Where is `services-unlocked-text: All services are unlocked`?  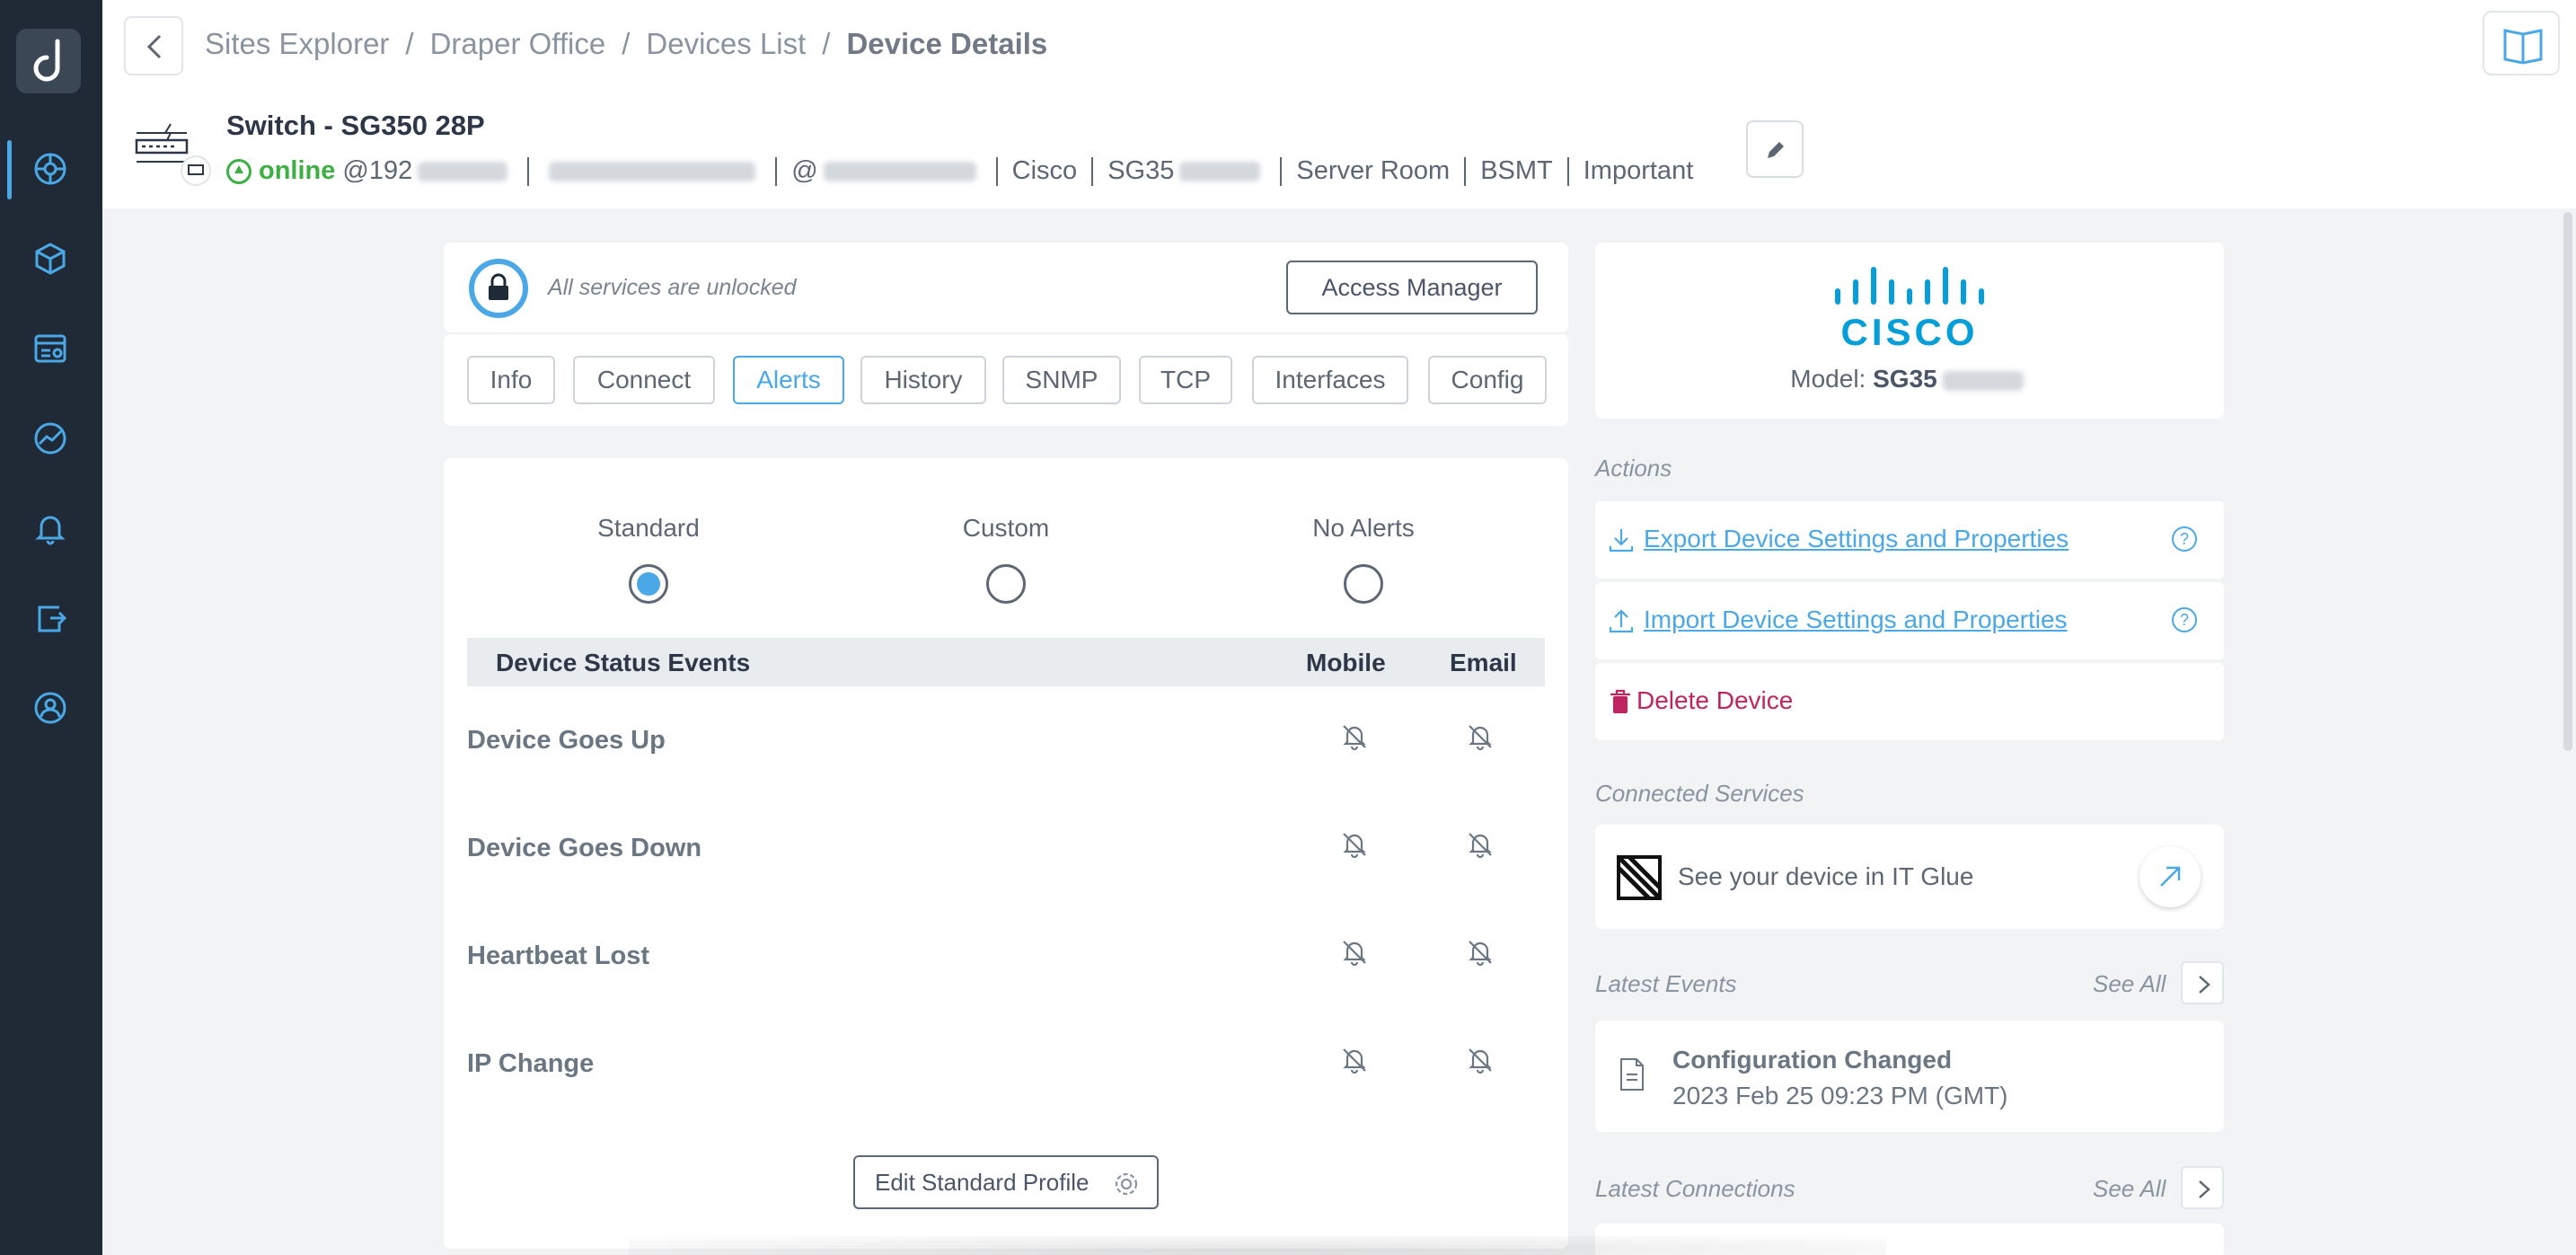
services-unlocked-text: All services are unlocked is located at coordinates (672, 287).